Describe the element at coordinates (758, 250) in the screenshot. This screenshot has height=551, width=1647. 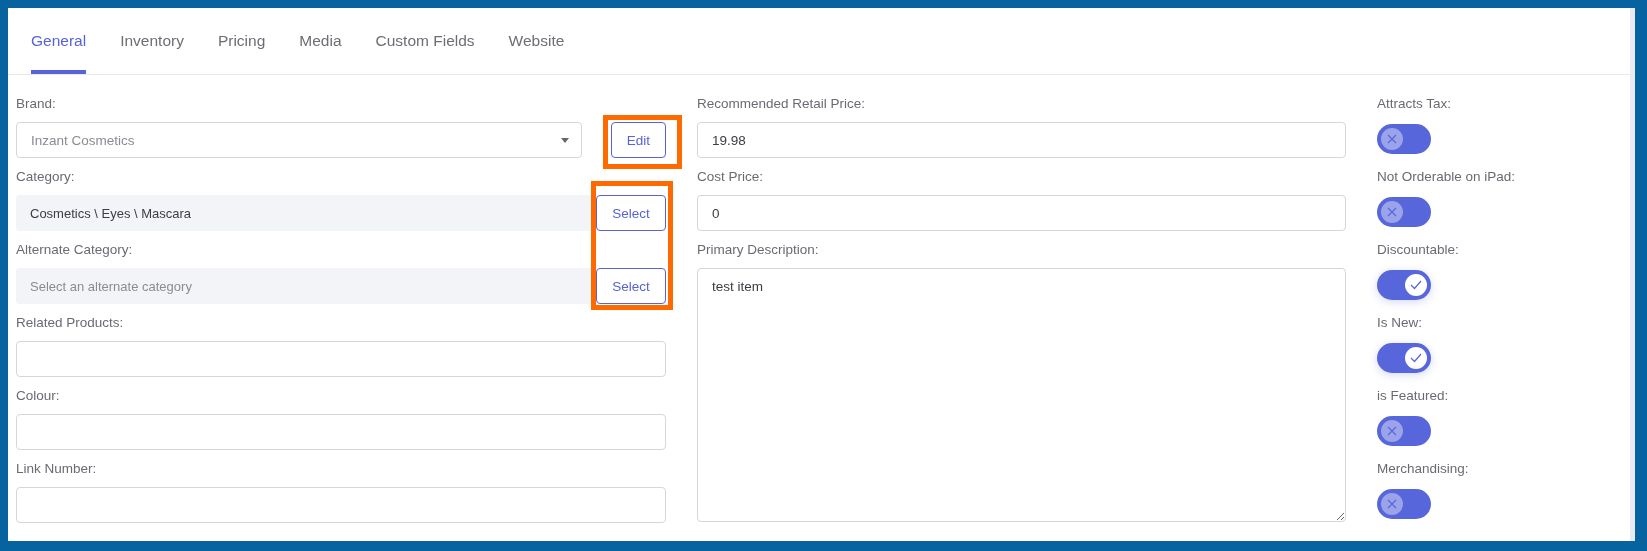
I see `field-label: Primary Description:` at that location.